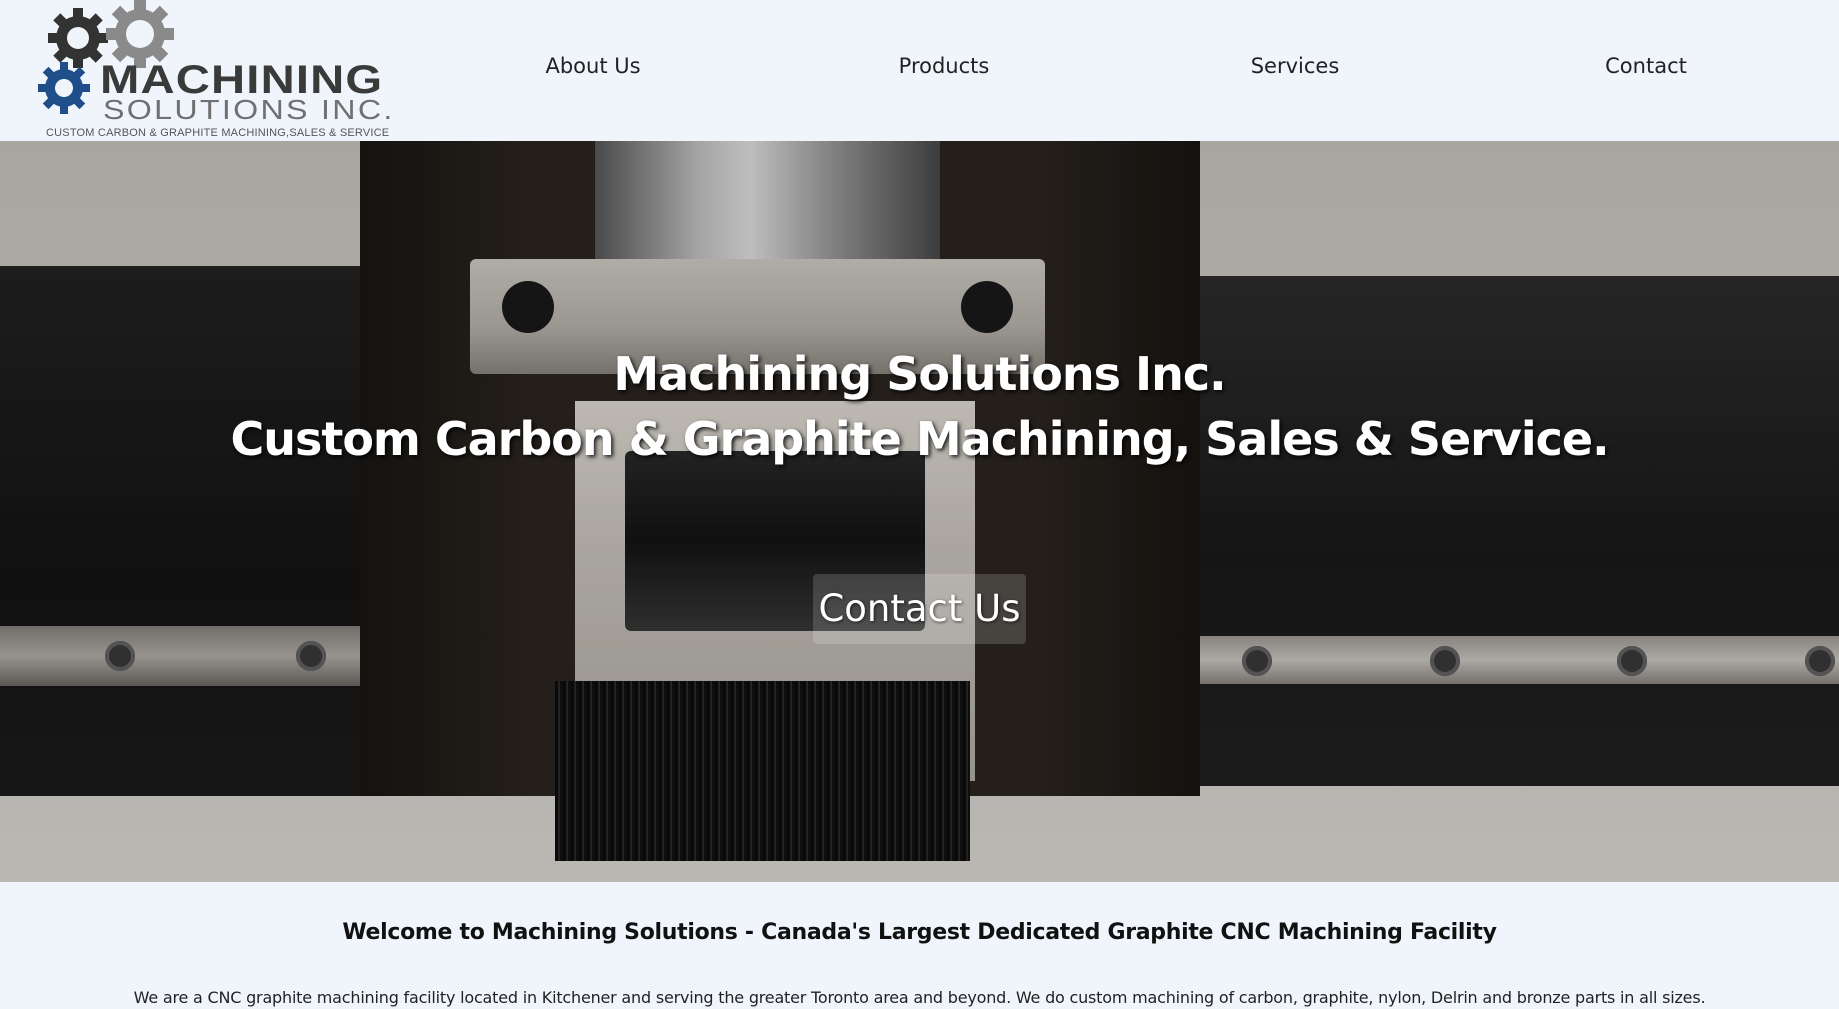  I want to click on contact-us-button: Contact Us, so click(919, 609).